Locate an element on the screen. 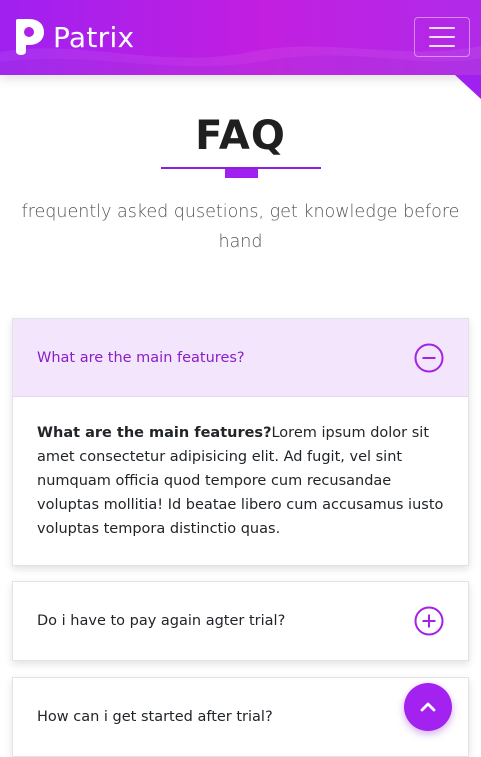 The width and height of the screenshot is (481, 757). section-title: FAQ is located at coordinates (240, 136).